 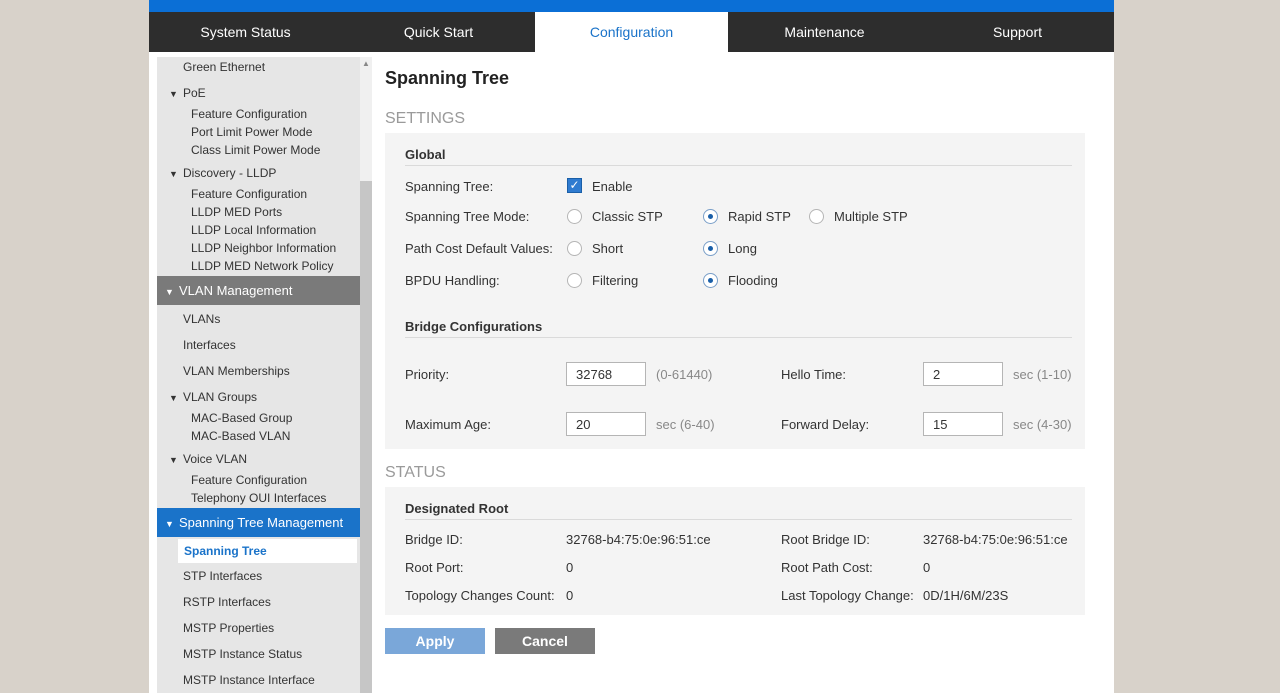 What do you see at coordinates (240, 436) in the screenshot?
I see `sidebar-item-mac-based-vlan: MAC-Based VLAN` at bounding box center [240, 436].